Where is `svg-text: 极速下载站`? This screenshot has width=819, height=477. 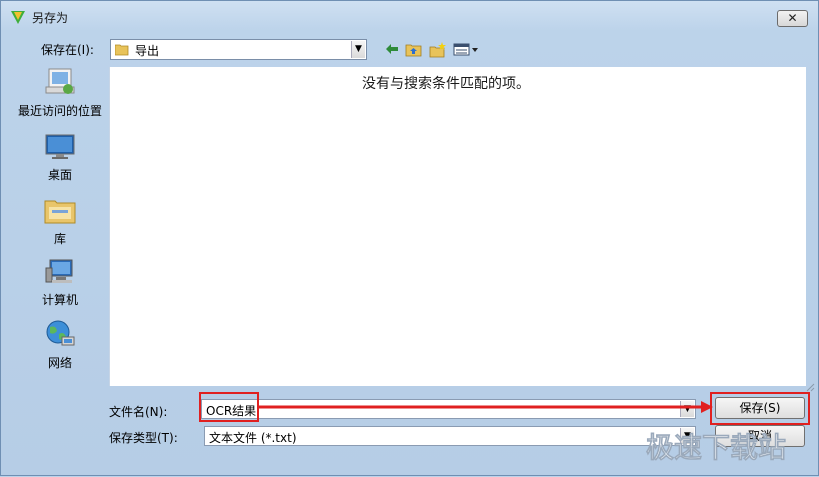
svg-text: 极速下载站 is located at coordinates (716, 447).